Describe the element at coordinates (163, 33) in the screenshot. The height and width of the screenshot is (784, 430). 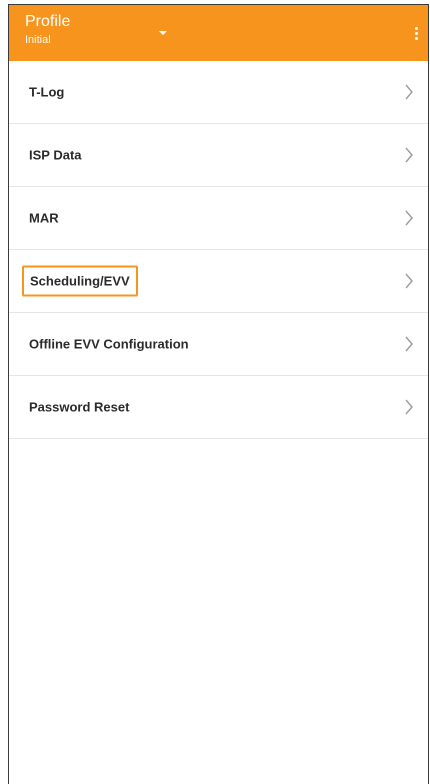
I see `caret-down-icon` at that location.